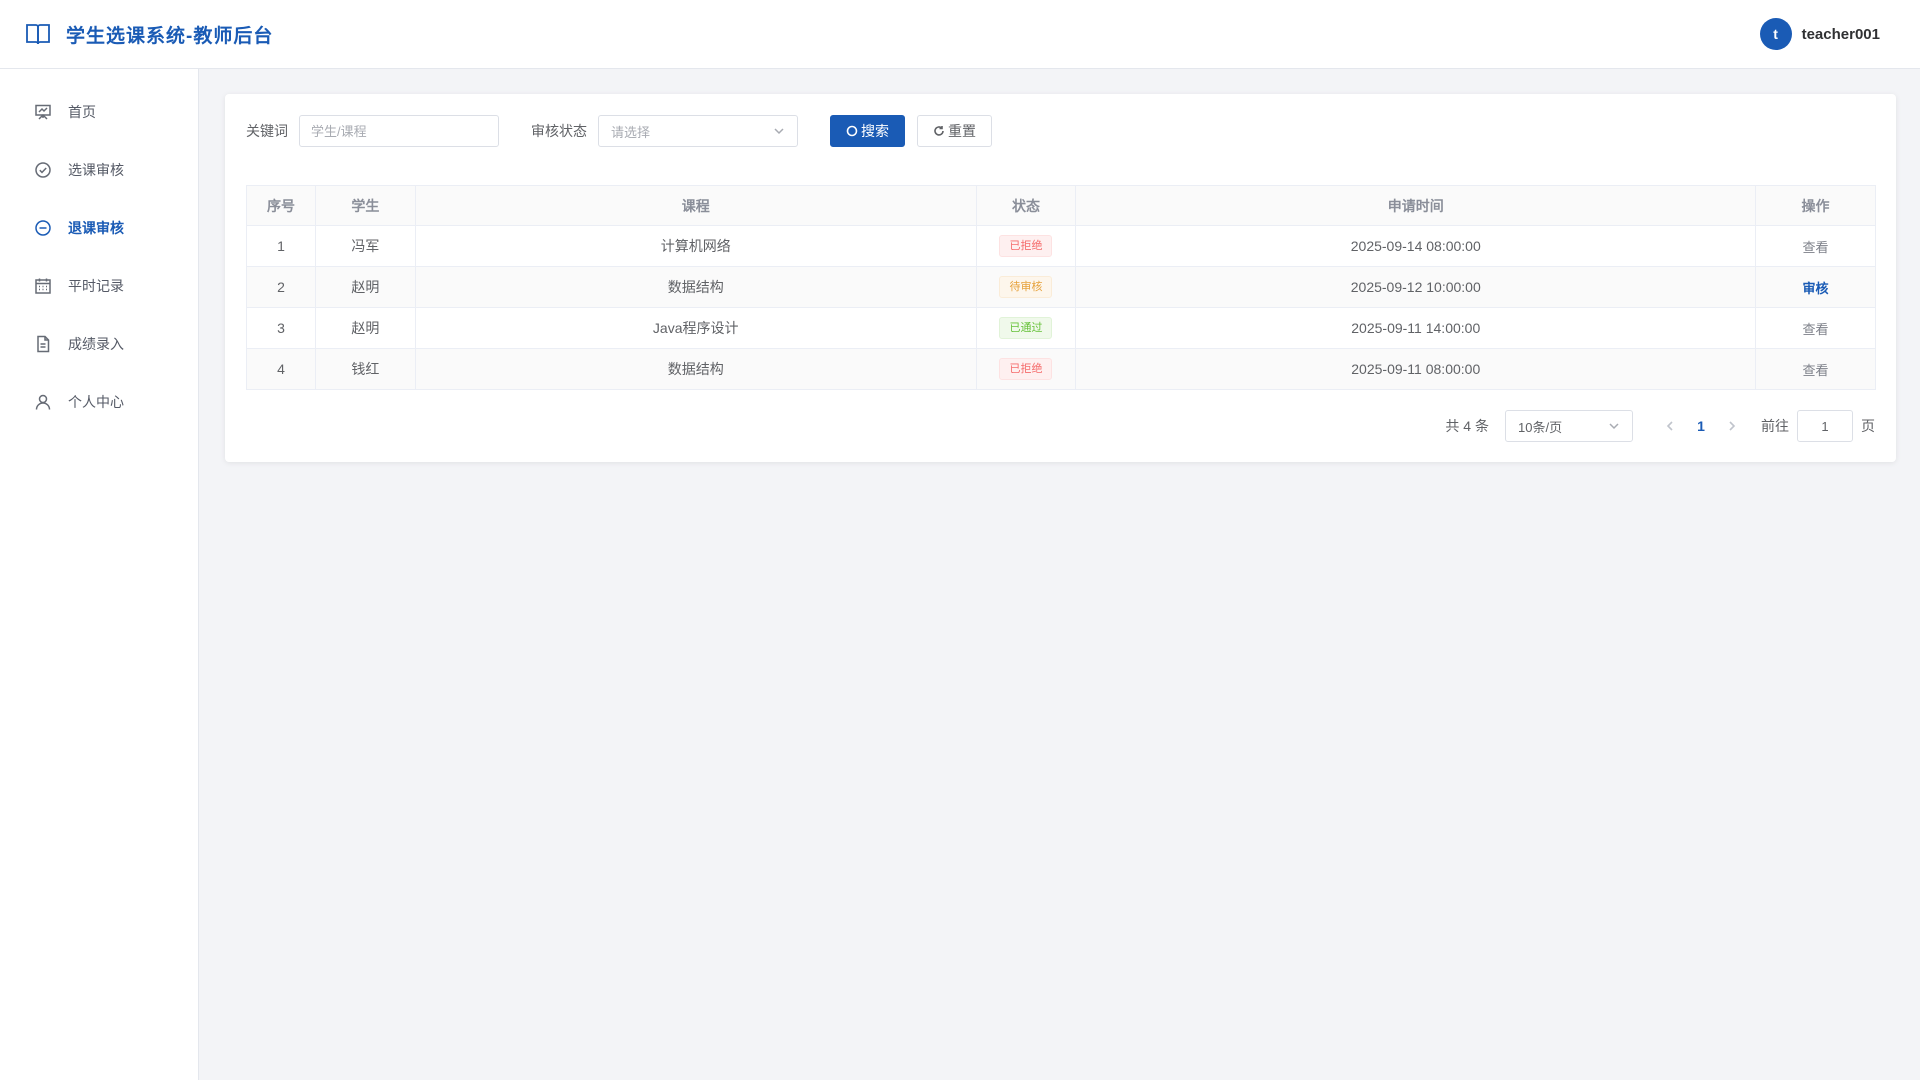 This screenshot has width=1920, height=1080. Describe the element at coordinates (281, 328) in the screenshot. I see `cell-index: 3` at that location.